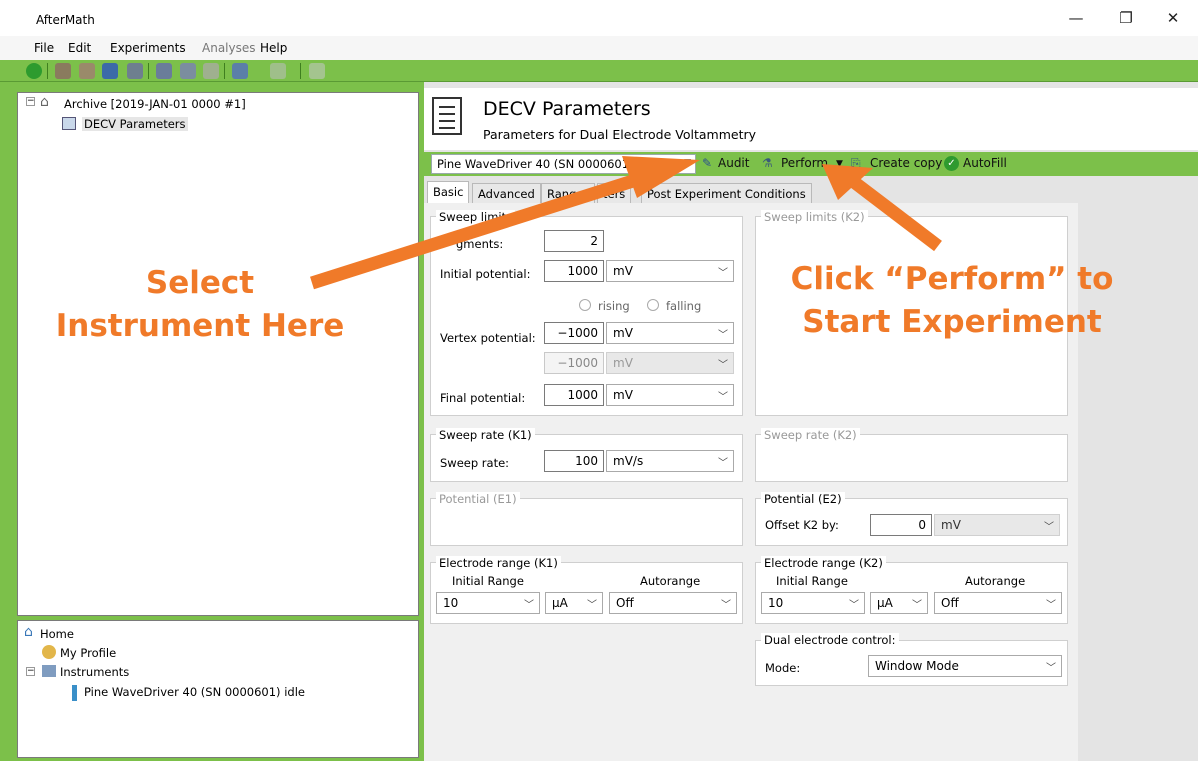  I want to click on annotation-perform: Click “Perform” to Start Experiment, so click(952, 301).